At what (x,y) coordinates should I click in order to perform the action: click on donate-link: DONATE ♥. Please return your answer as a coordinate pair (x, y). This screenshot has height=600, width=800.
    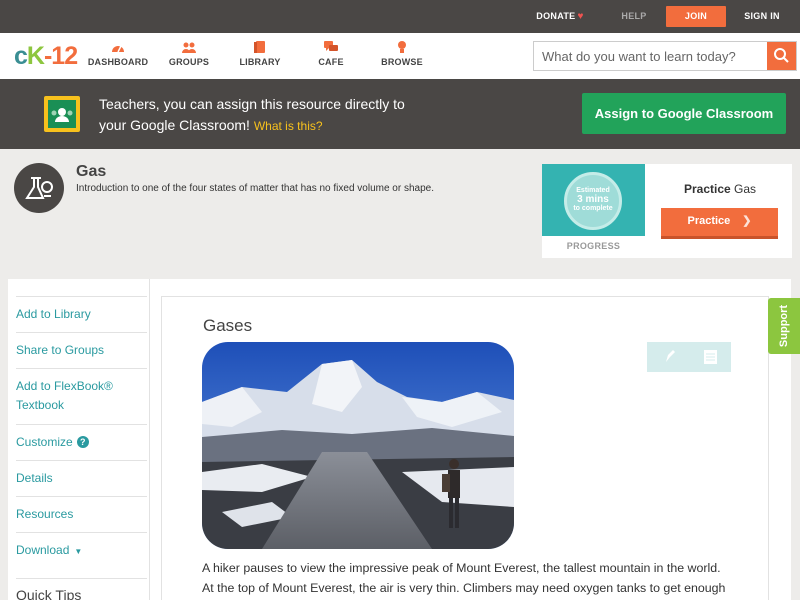
    Looking at the image, I should click on (560, 16).